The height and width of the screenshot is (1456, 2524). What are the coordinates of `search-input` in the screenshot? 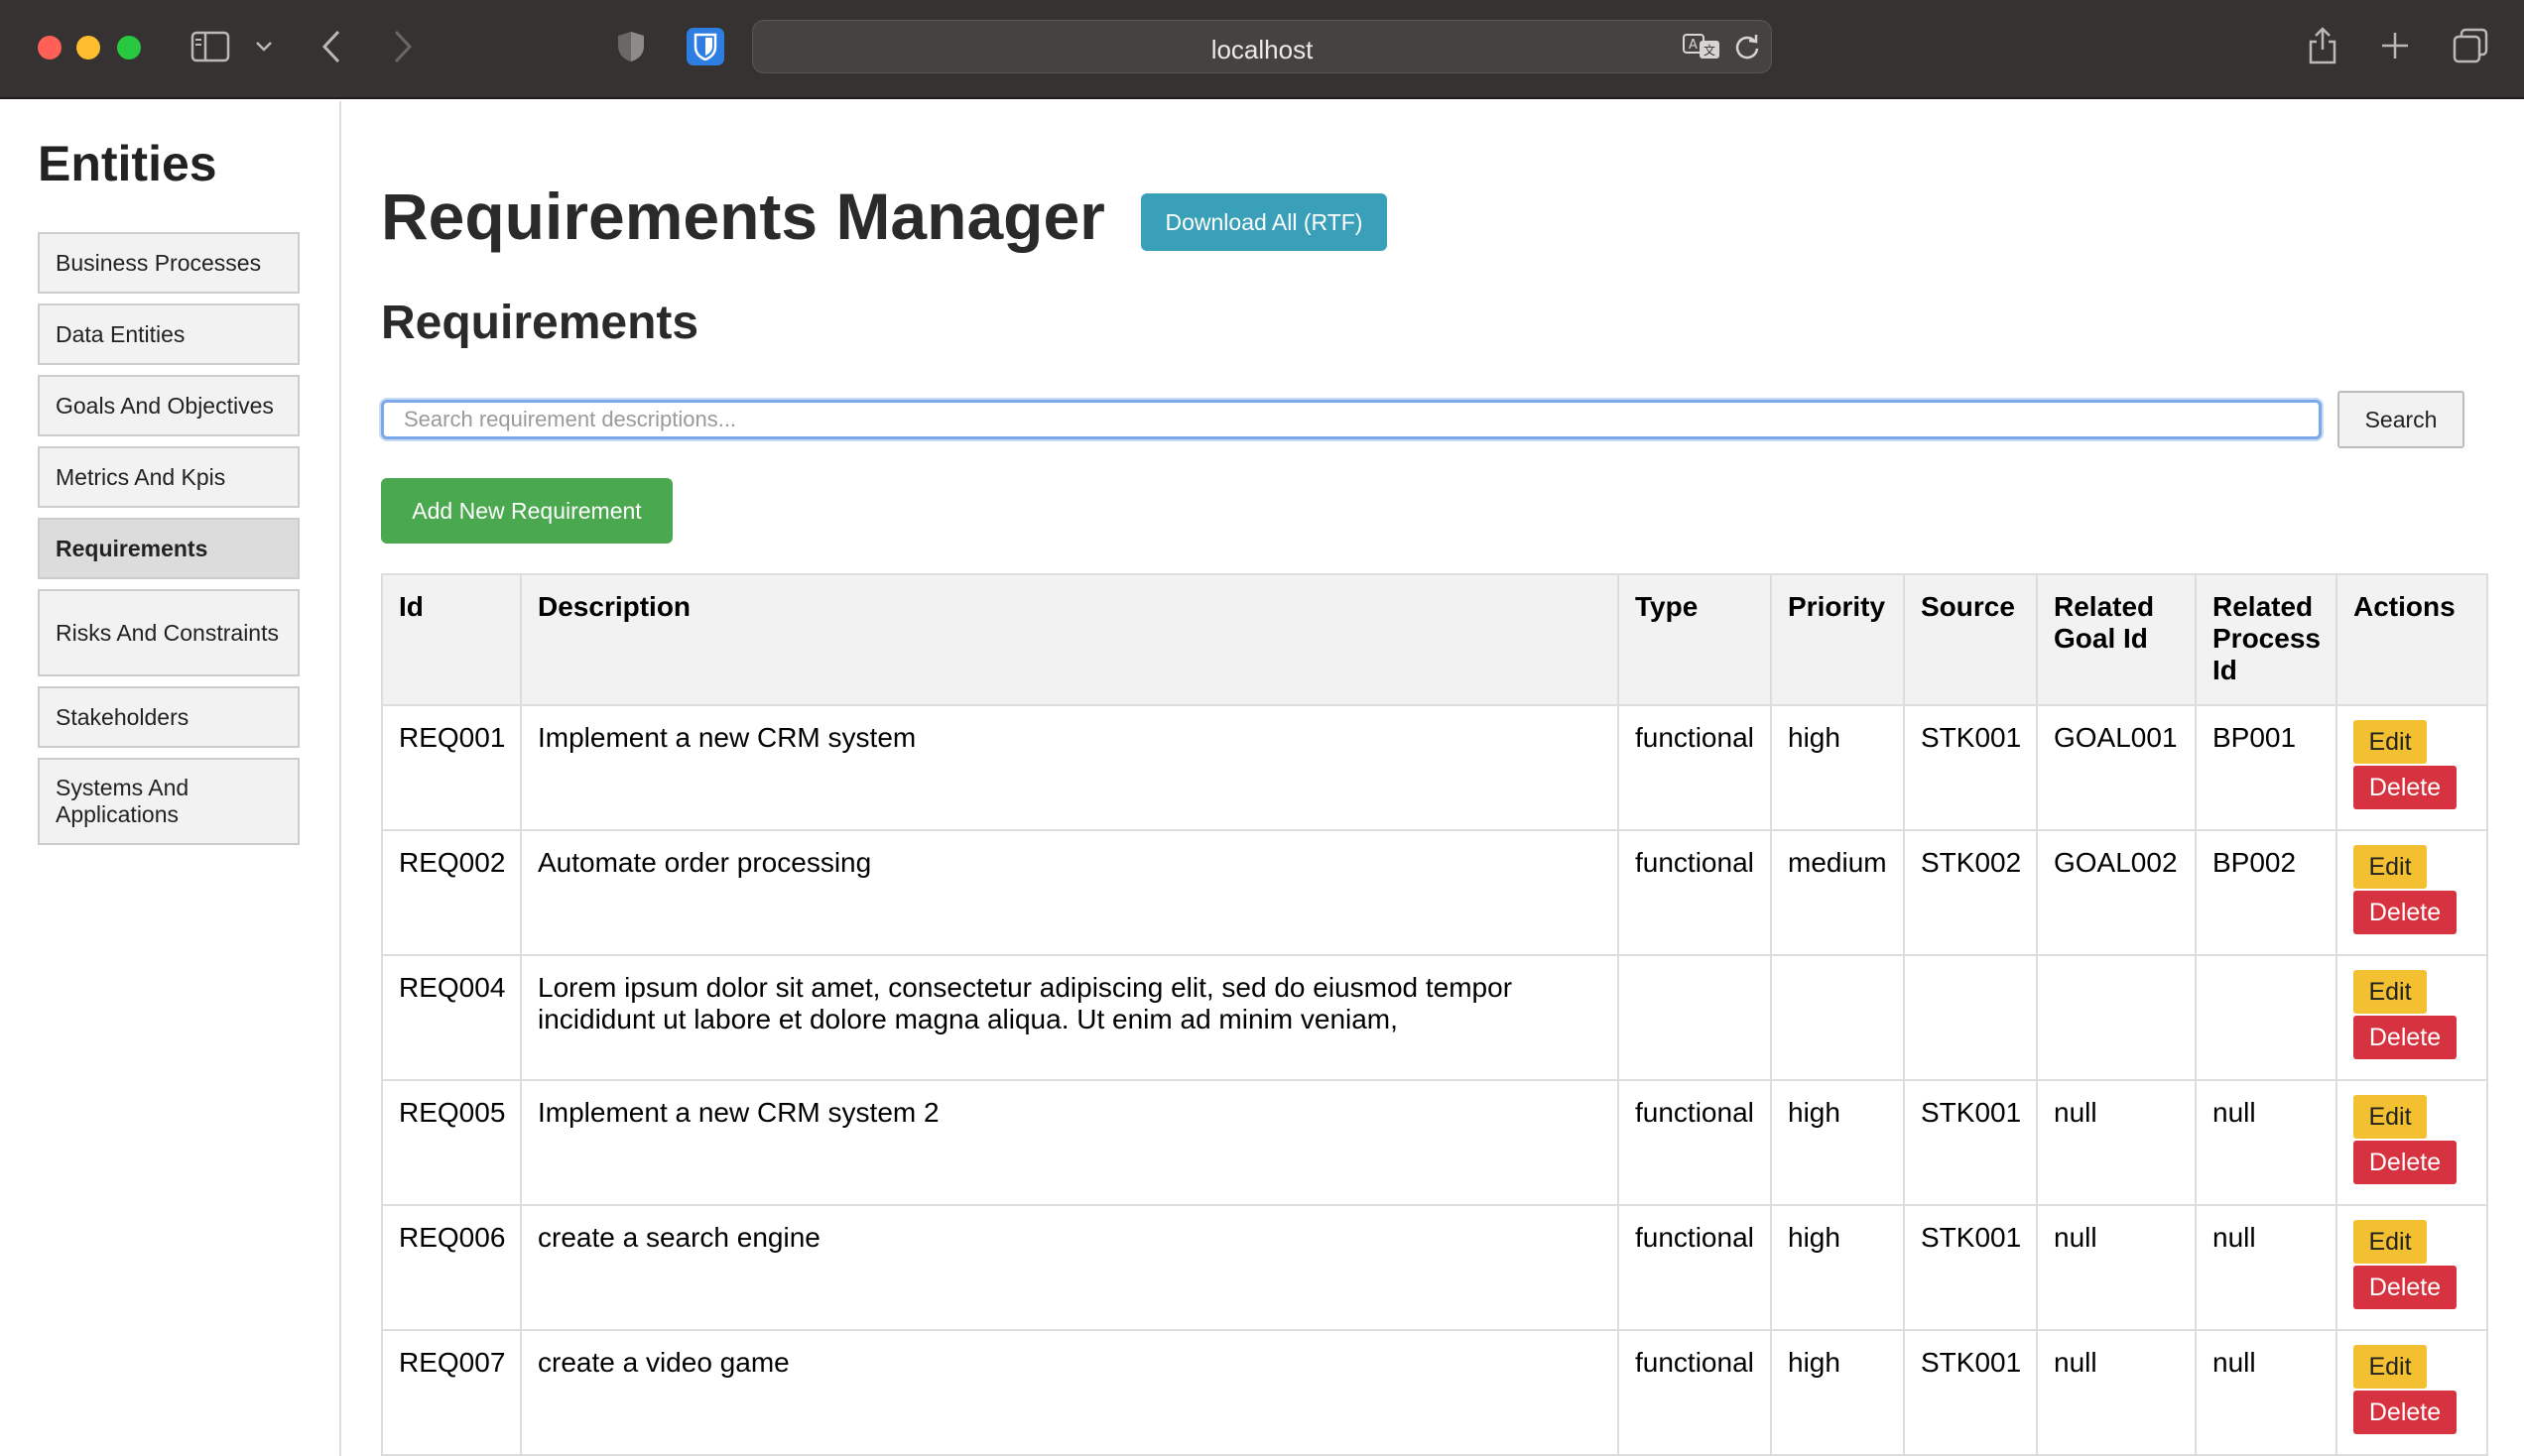 It's located at (1351, 419).